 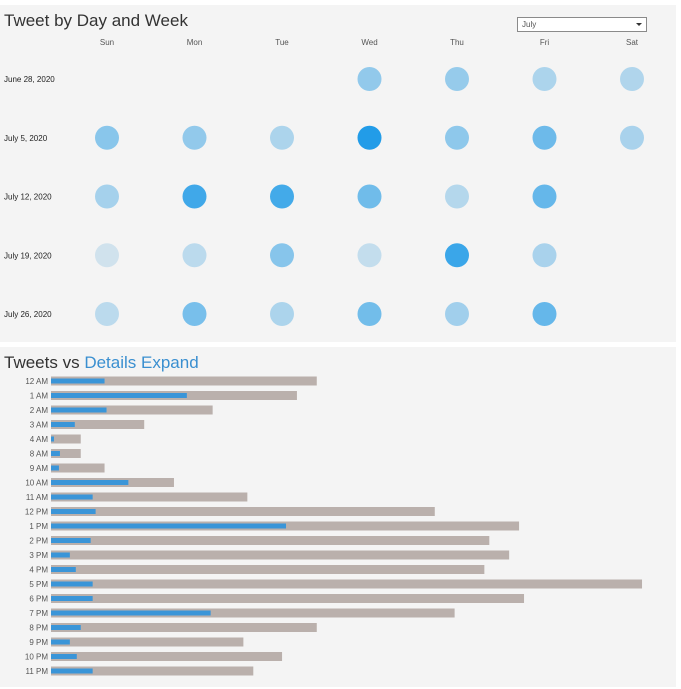 What do you see at coordinates (28, 255) in the screenshot?
I see `week-label: July 19, 2020` at bounding box center [28, 255].